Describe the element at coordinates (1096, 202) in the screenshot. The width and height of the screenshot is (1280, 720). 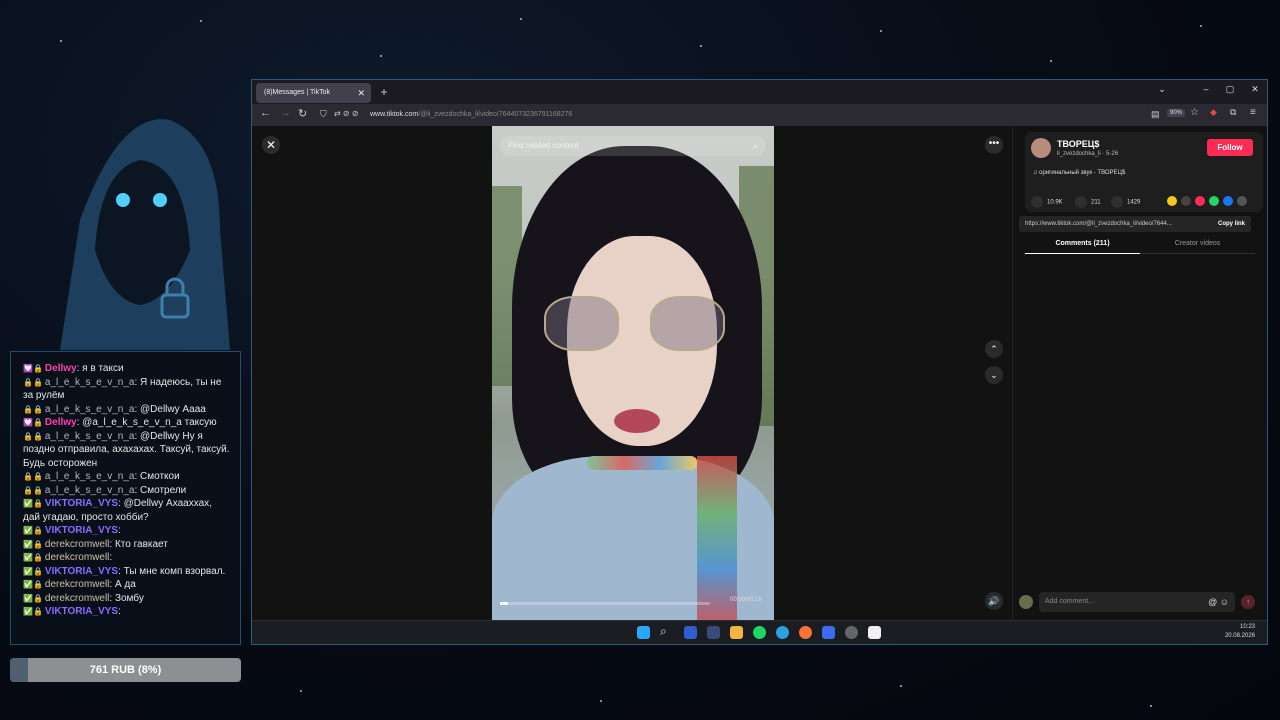
I see `comment-count-text: 211` at that location.